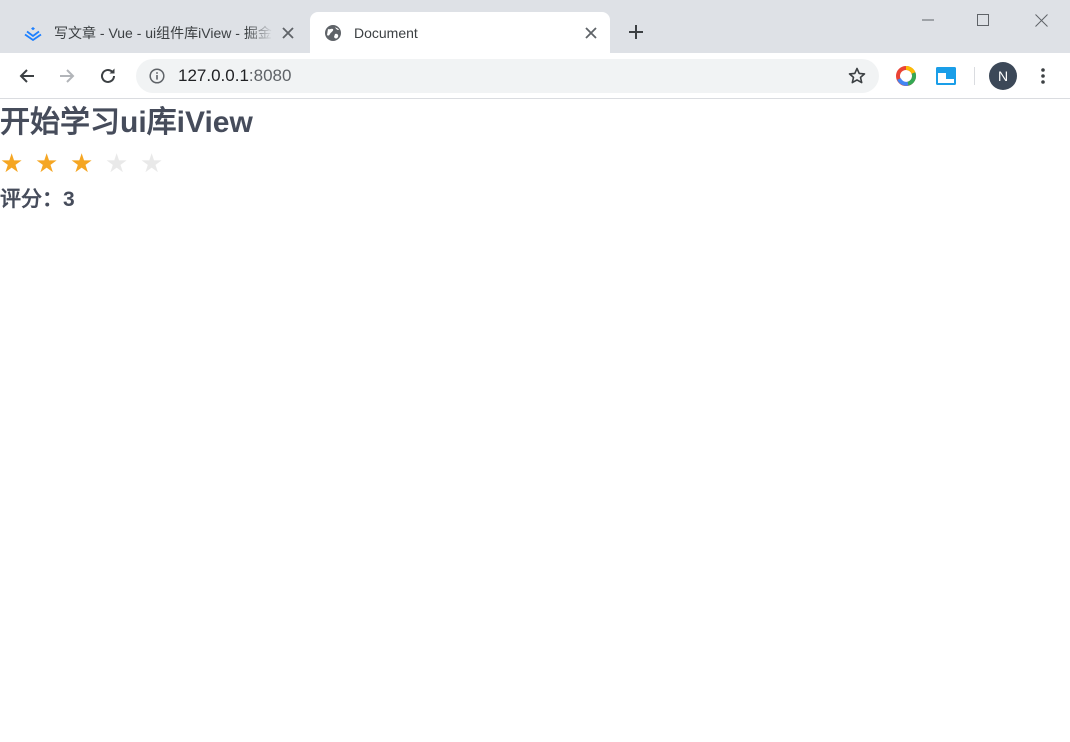 The image size is (1070, 742). I want to click on score-text: 评分：3, so click(37, 199).